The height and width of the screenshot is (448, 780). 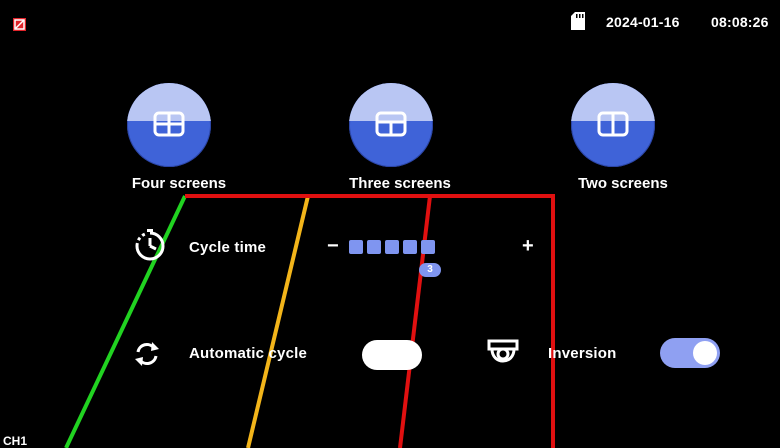 What do you see at coordinates (578, 23) in the screenshot?
I see `sd-card-icon` at bounding box center [578, 23].